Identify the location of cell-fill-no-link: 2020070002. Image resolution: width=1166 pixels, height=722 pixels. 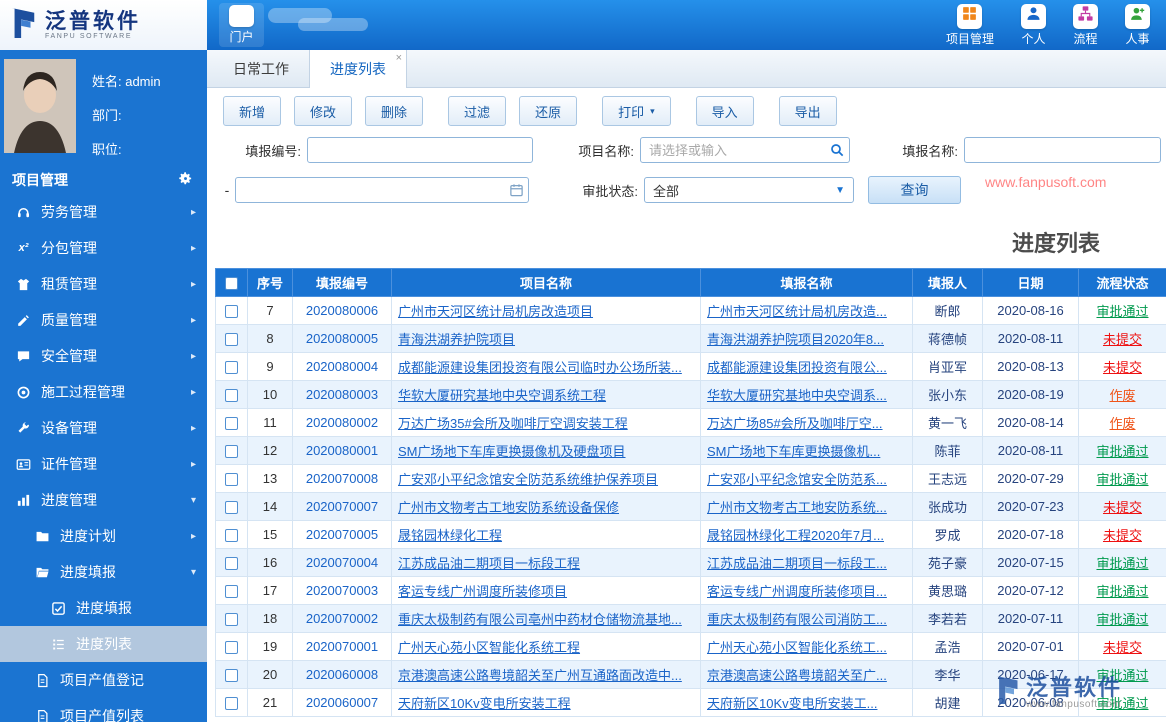
(342, 618).